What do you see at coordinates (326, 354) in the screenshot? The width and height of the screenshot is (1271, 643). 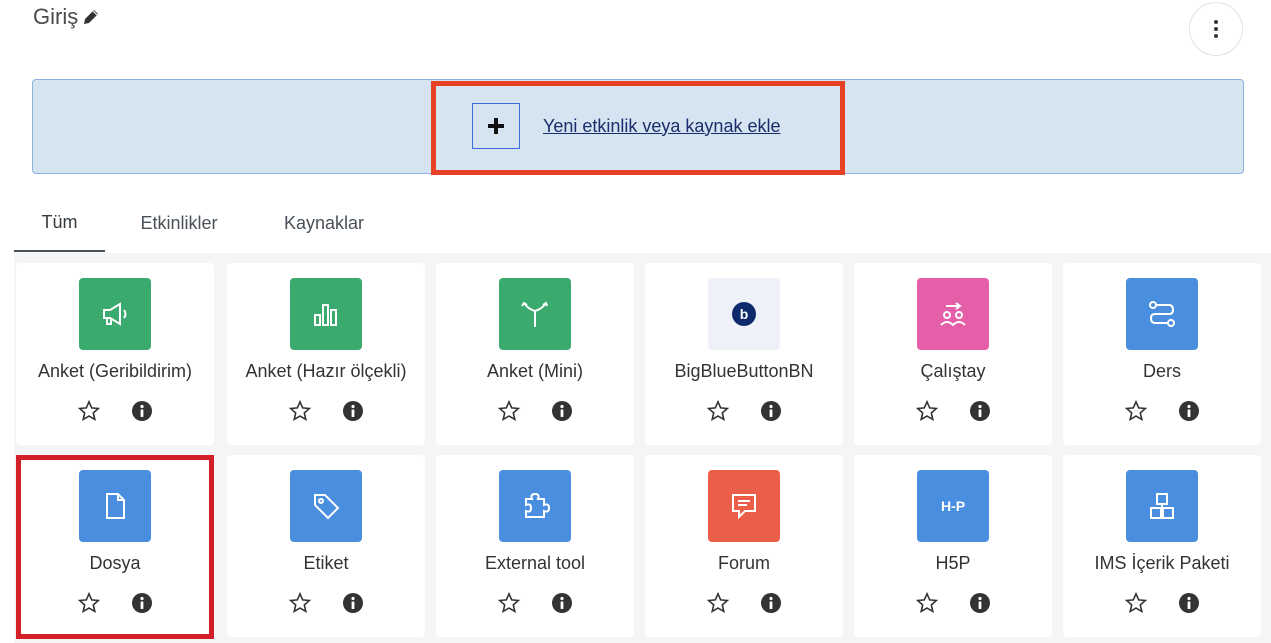 I see `module-card-anket-haz-r-l-ekli: Anket (Hazır ölçekli)` at bounding box center [326, 354].